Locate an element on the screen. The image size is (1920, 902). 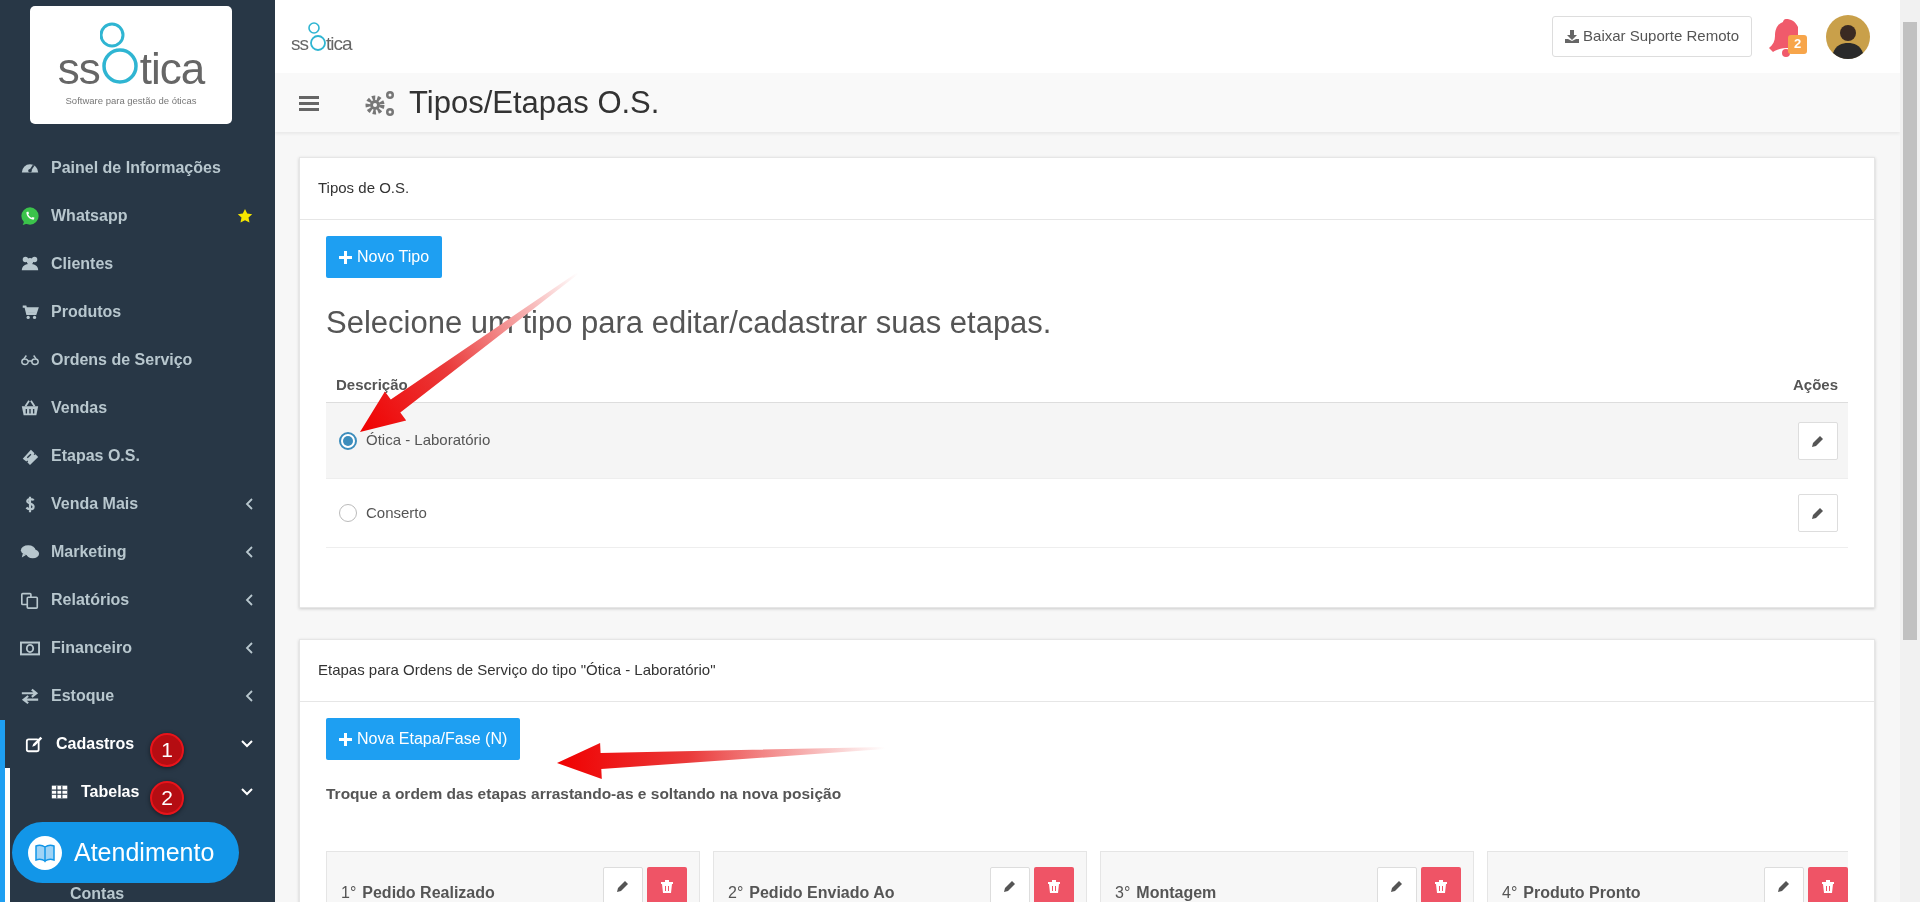
stage-card: 3° Montagem is located at coordinates (1287, 876).